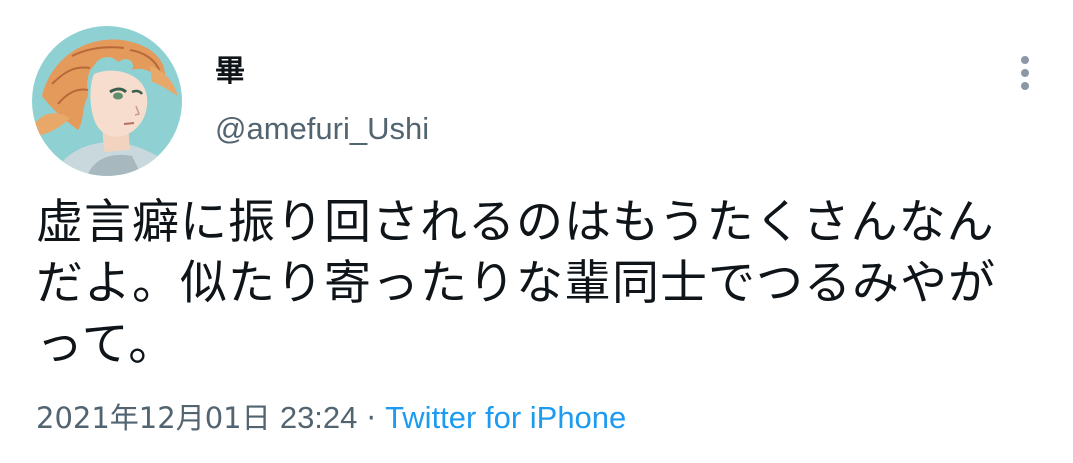  I want to click on tweet-metadata: 2021年12月01日 23:24 · Twitter for iPhone, so click(331, 418).